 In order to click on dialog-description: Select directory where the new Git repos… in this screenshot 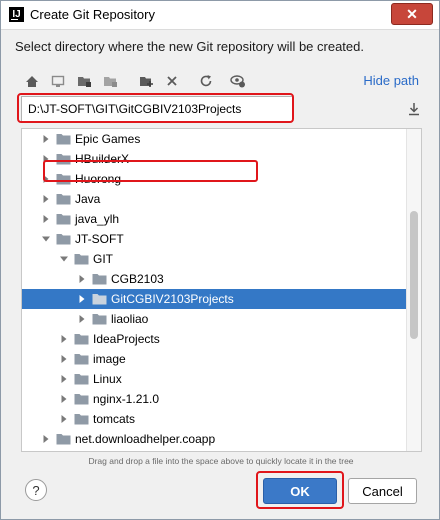, I will do `click(189, 46)`.